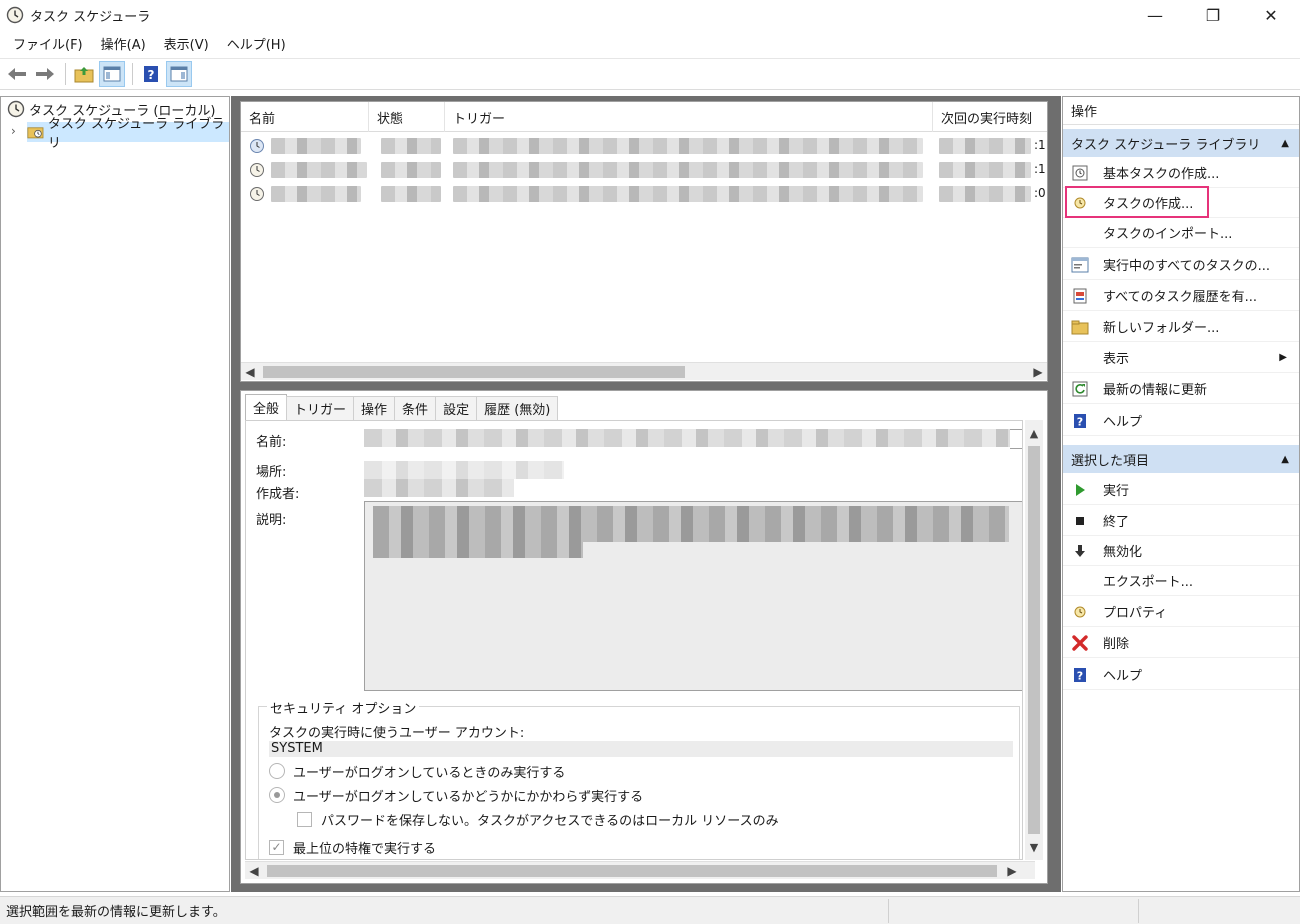  Describe the element at coordinates (278, 494) in the screenshot. I see `author-label: 作成者:` at that location.